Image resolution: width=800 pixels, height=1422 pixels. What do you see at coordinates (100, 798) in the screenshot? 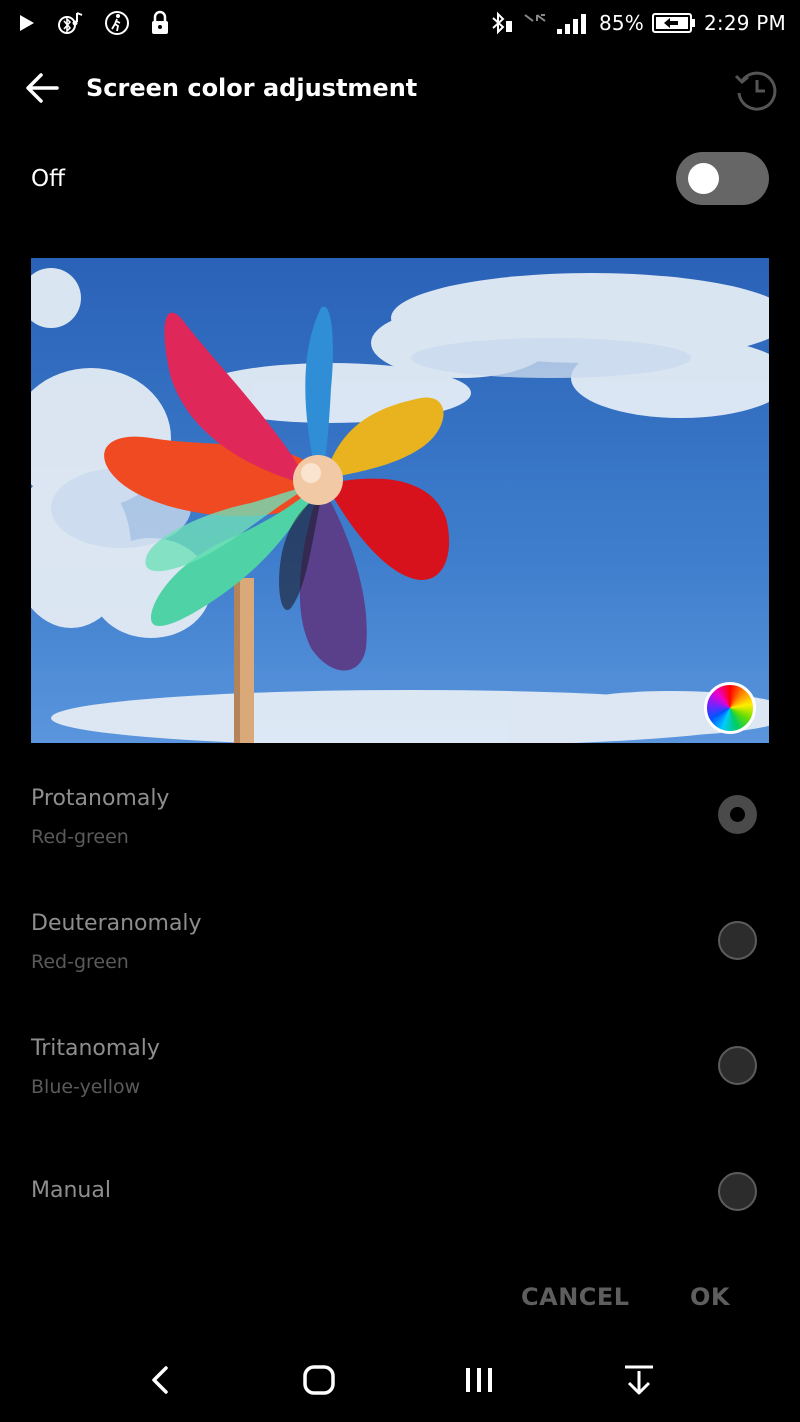
I see `option-label: Protanomaly` at bounding box center [100, 798].